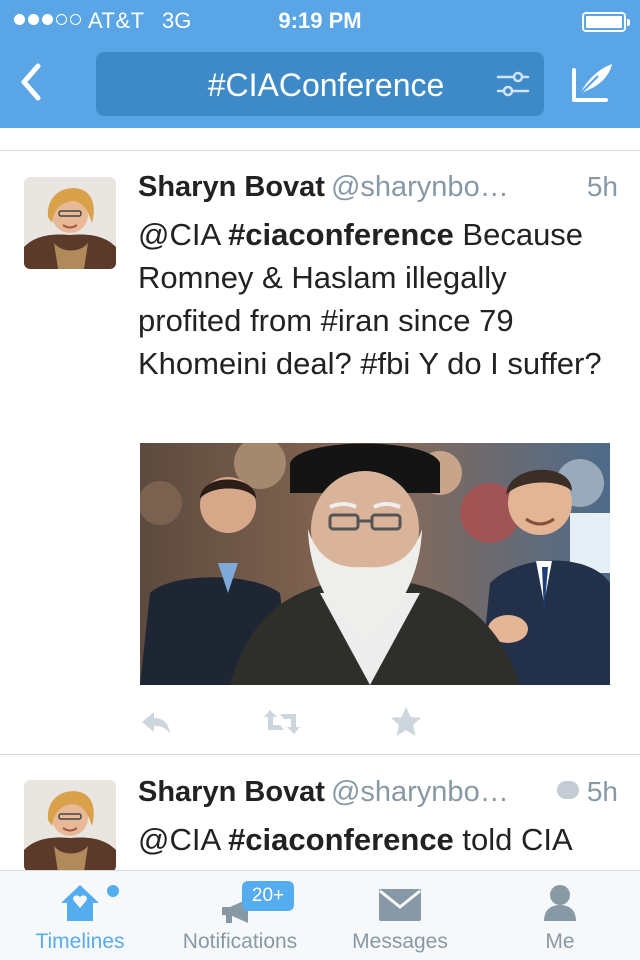 The width and height of the screenshot is (640, 960). I want to click on tab-label: Me, so click(560, 941).